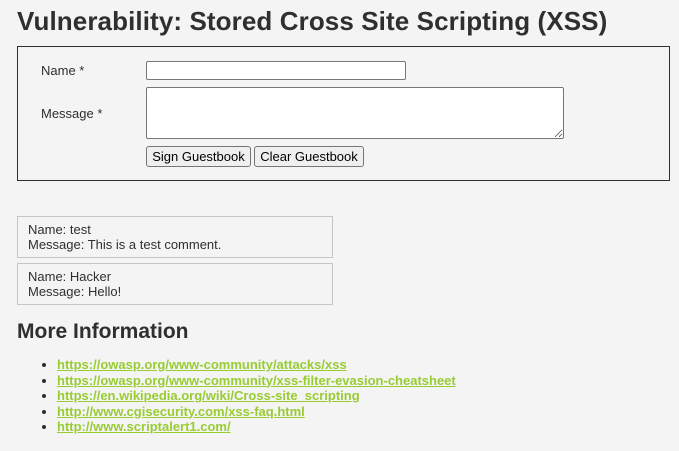  Describe the element at coordinates (144, 426) in the screenshot. I see `scriptalert1-link: http://www.scriptalert1.com/` at that location.